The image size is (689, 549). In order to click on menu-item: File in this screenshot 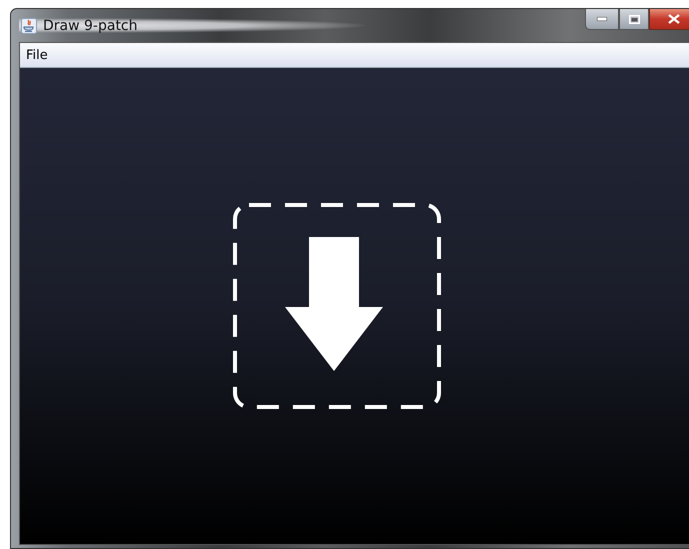, I will do `click(37, 55)`.